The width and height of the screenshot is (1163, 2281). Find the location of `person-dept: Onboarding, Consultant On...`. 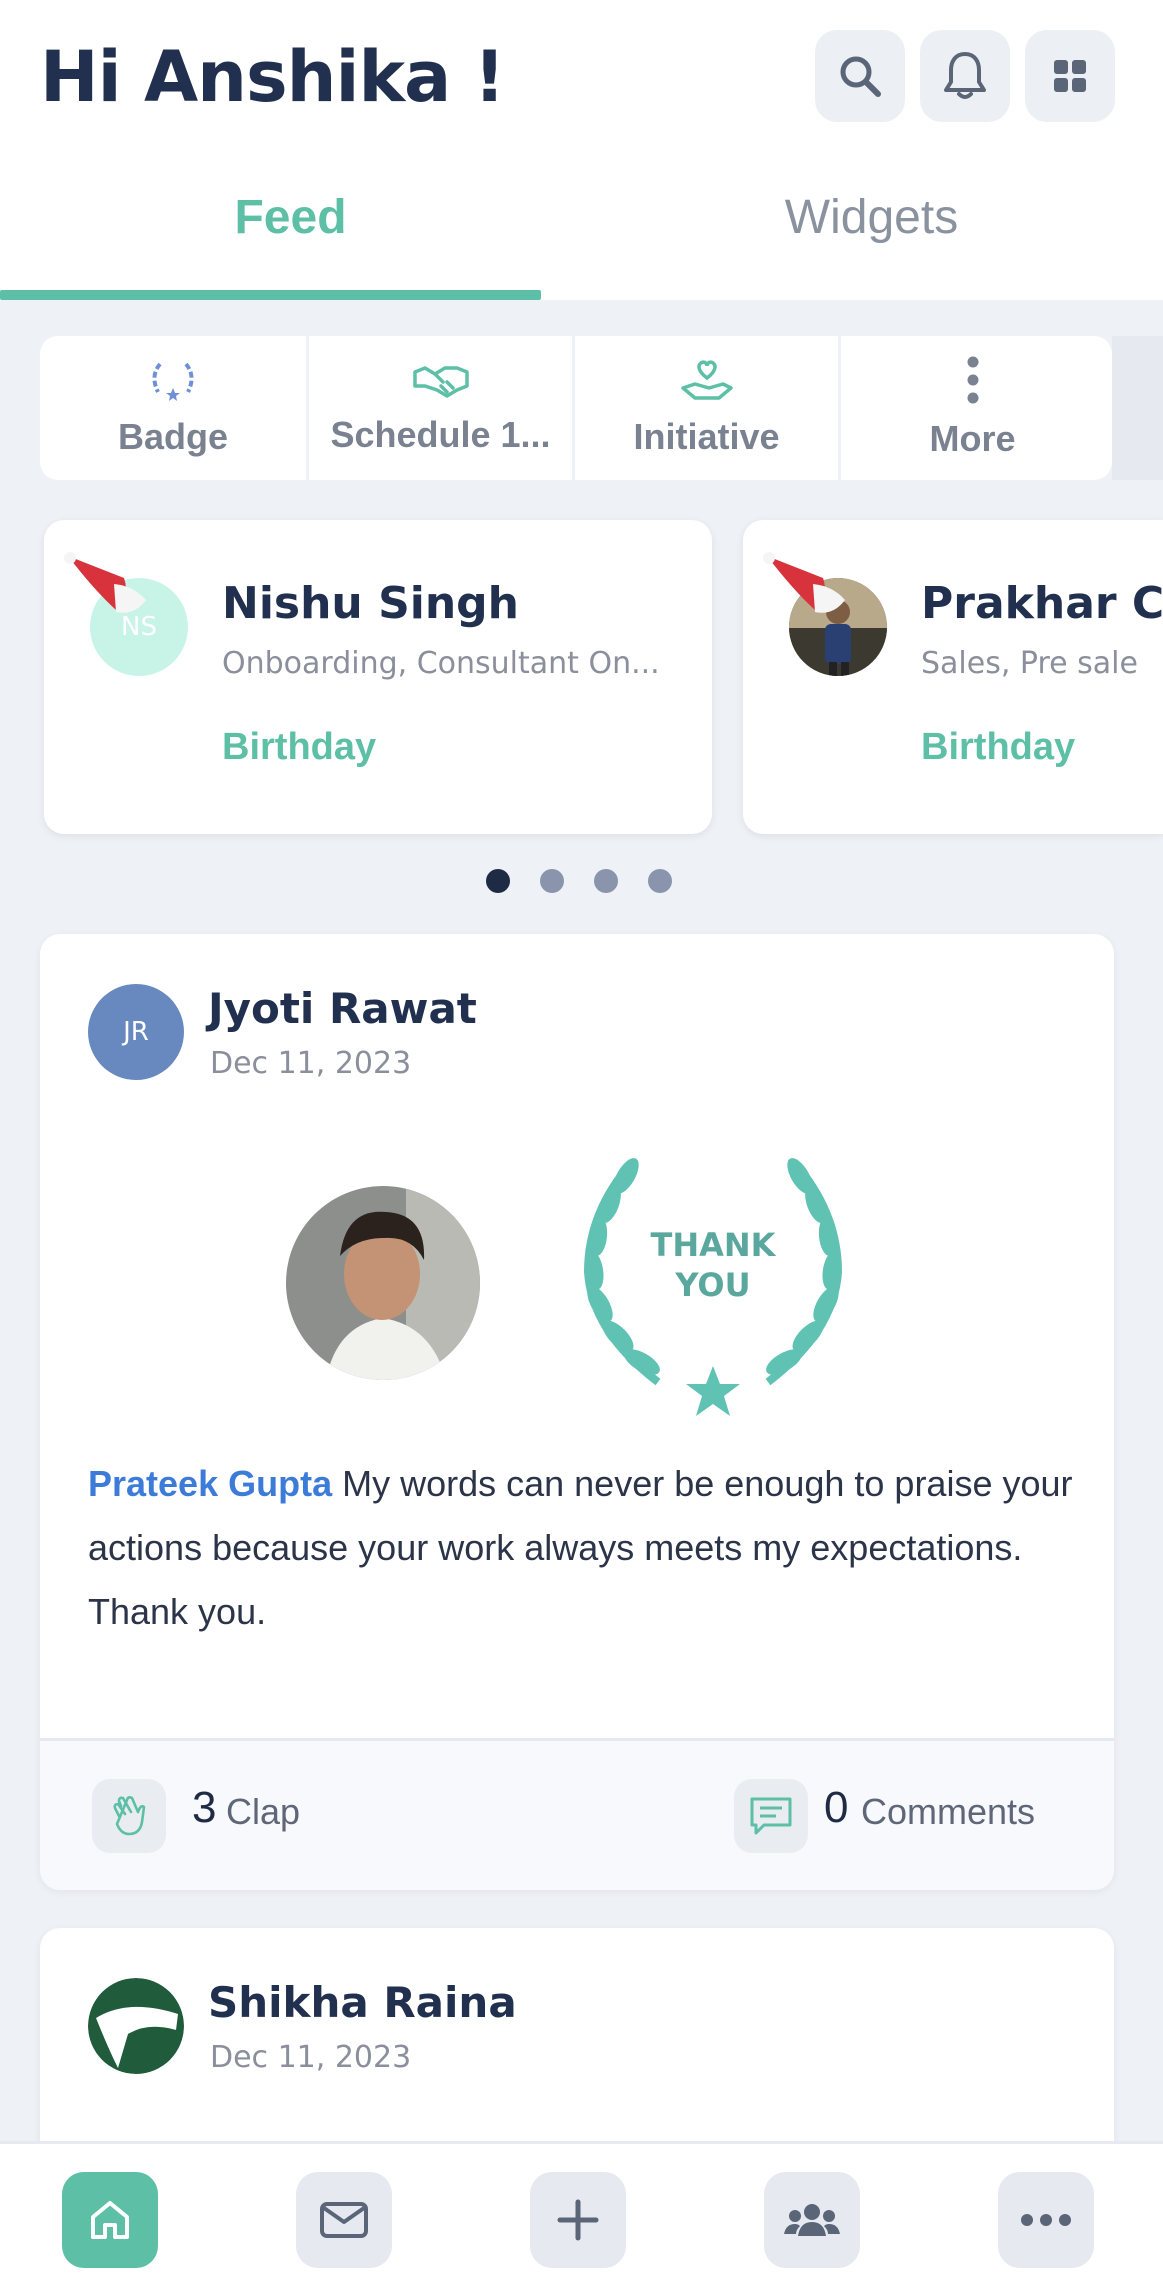

person-dept: Onboarding, Consultant On... is located at coordinates (441, 663).